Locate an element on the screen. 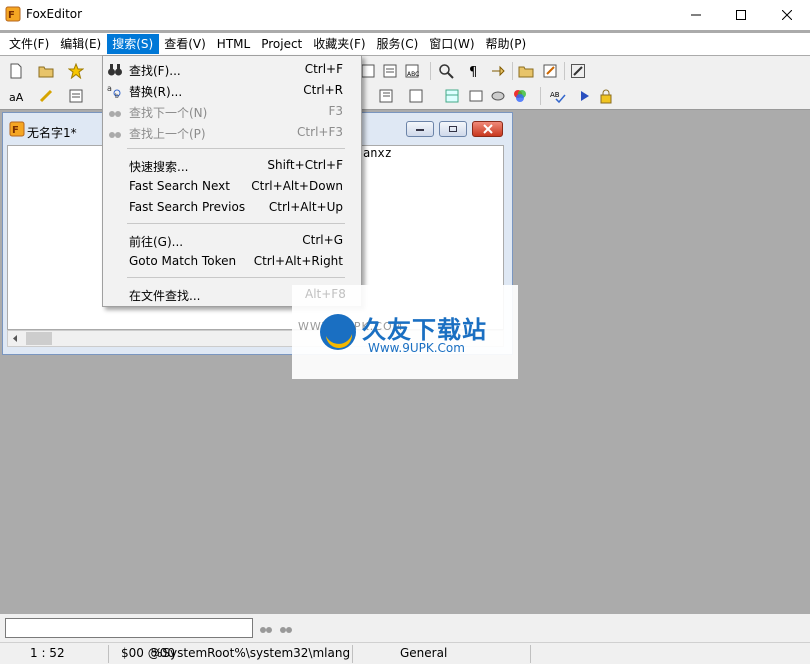 The width and height of the screenshot is (810, 664). spellcheck-icon: ABC is located at coordinates (412, 71).